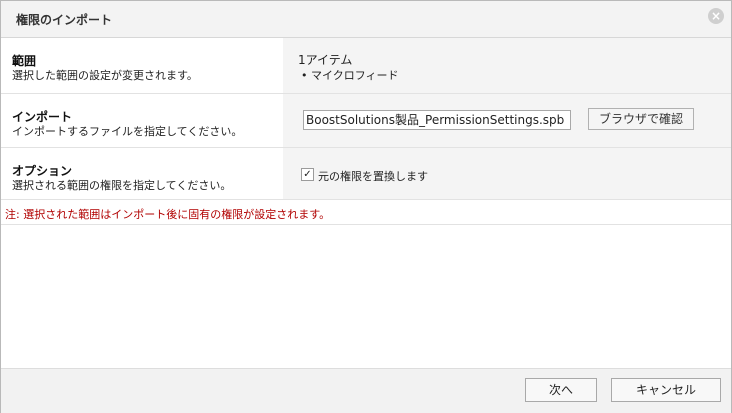  Describe the element at coordinates (507, 65) in the screenshot. I see `scope-value-column: 1アイテム • マイクロフィード` at that location.